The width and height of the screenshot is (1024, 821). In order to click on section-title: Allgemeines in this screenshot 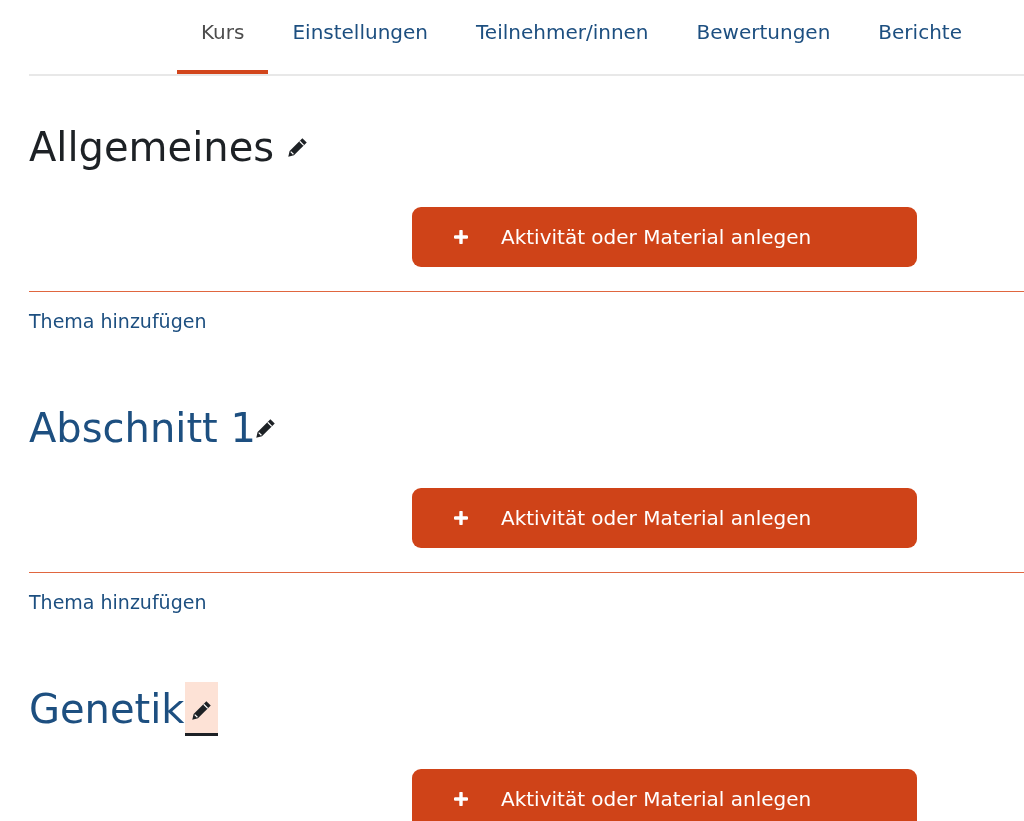, I will do `click(152, 147)`.